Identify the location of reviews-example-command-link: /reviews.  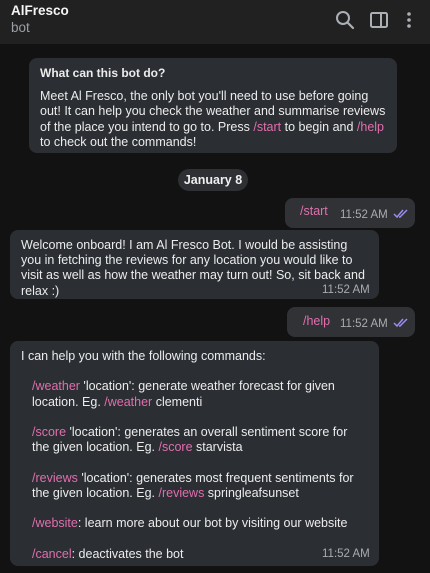
(181, 493).